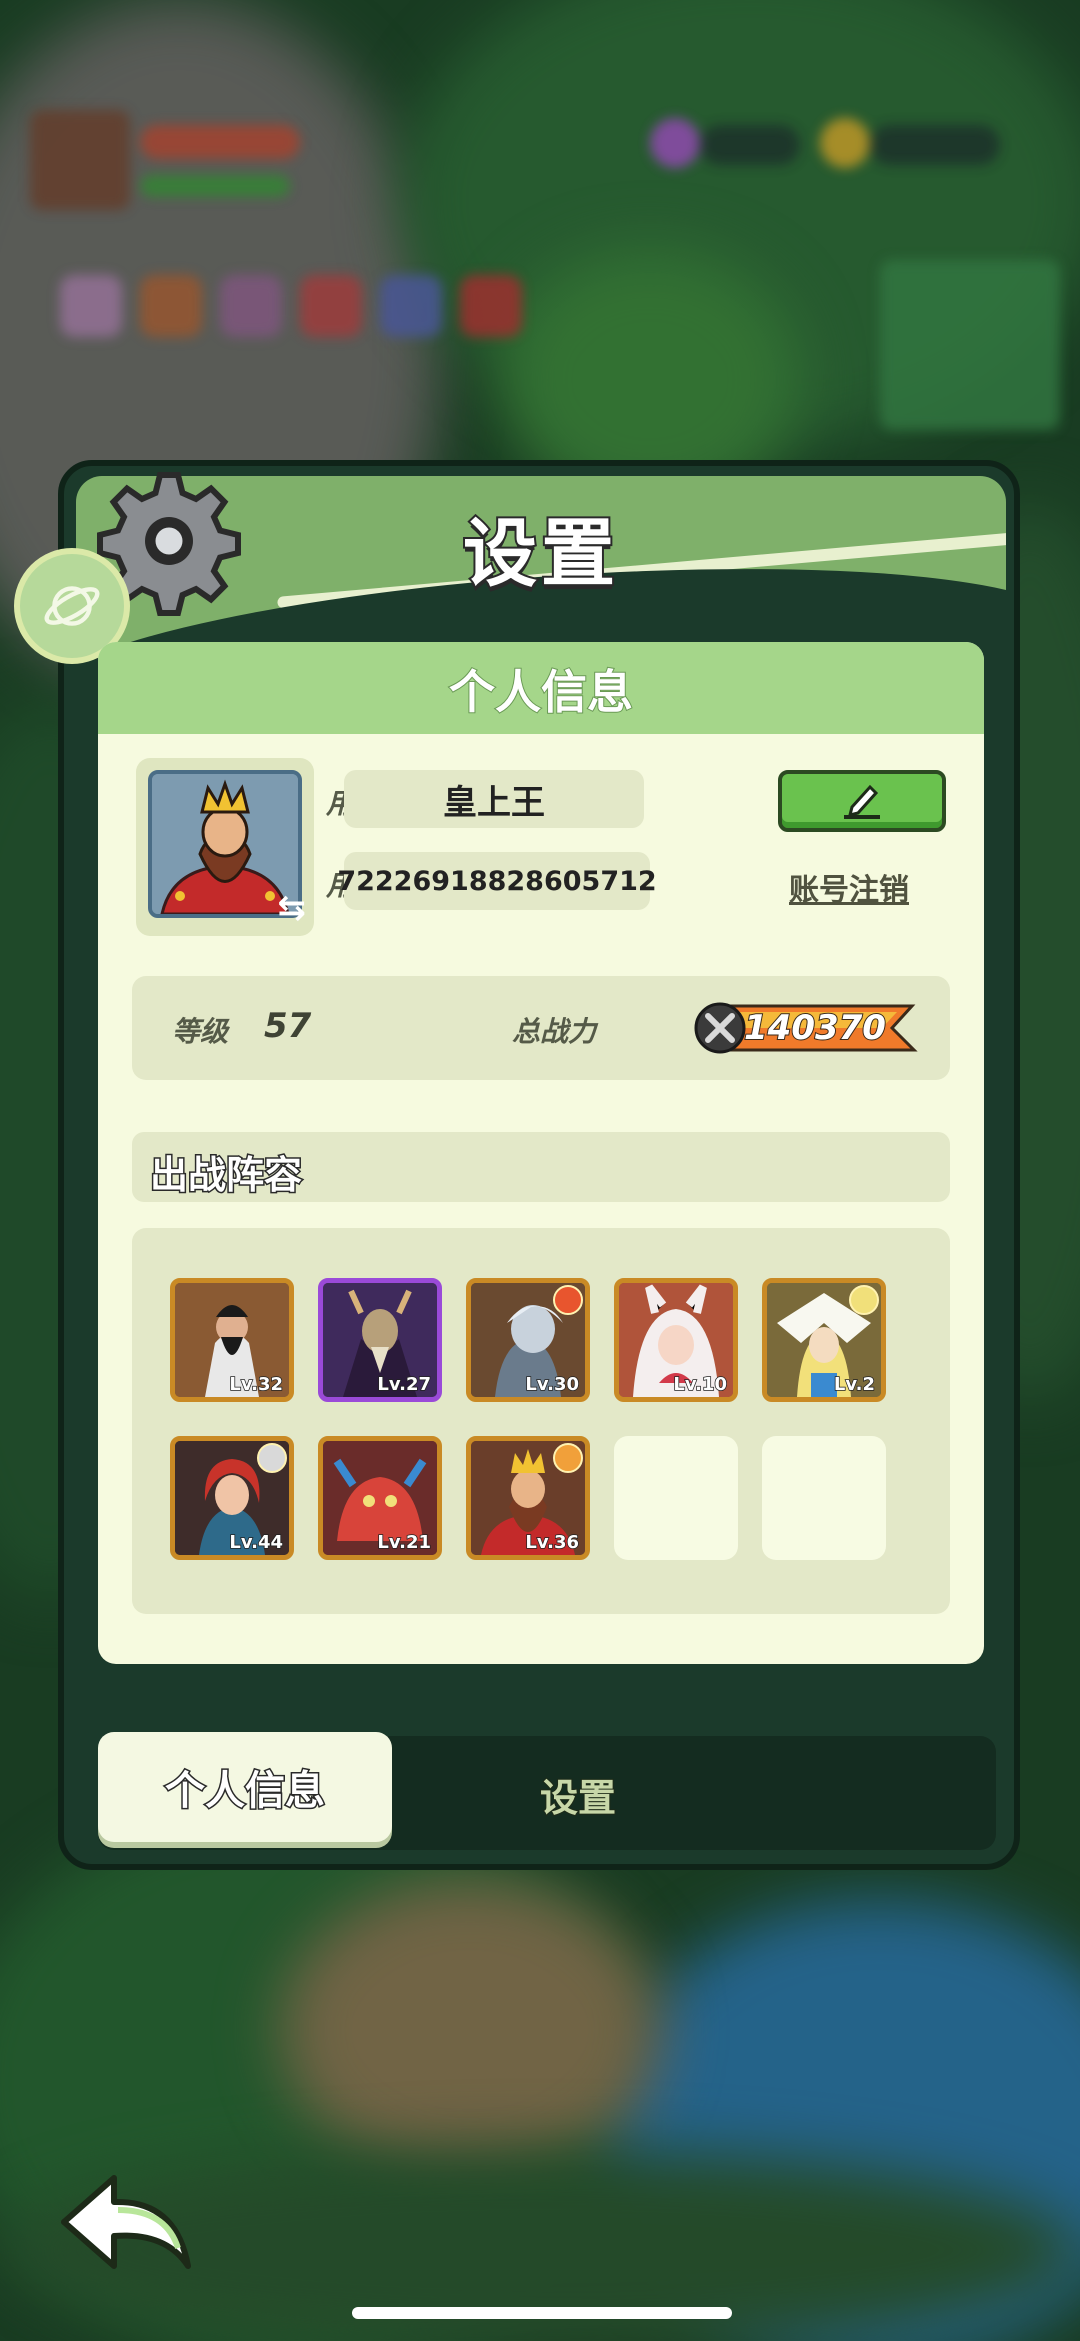  Describe the element at coordinates (552, 1542) in the screenshot. I see `hero-level: Lv.36` at that location.